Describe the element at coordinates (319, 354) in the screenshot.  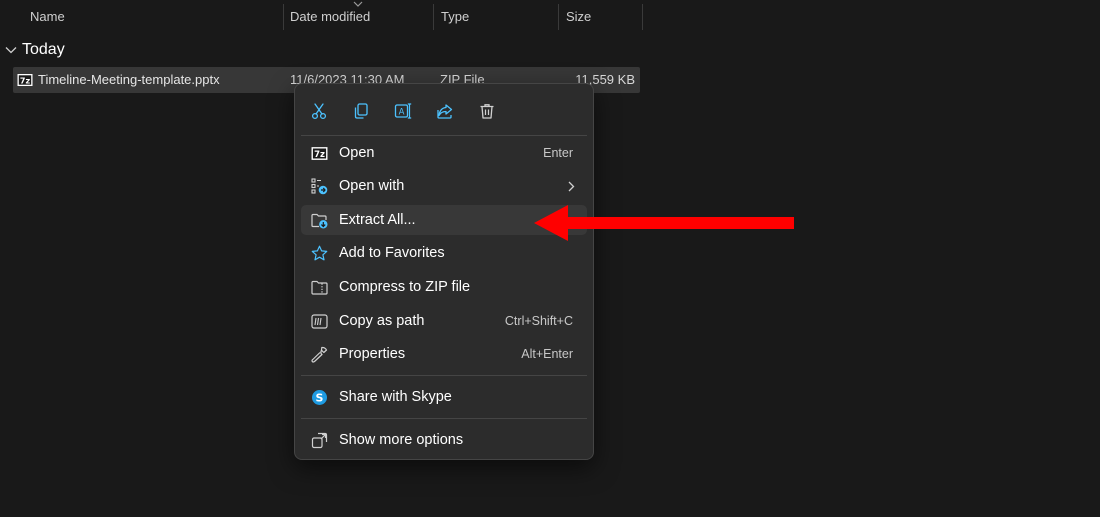
I see `wrench-icon` at that location.